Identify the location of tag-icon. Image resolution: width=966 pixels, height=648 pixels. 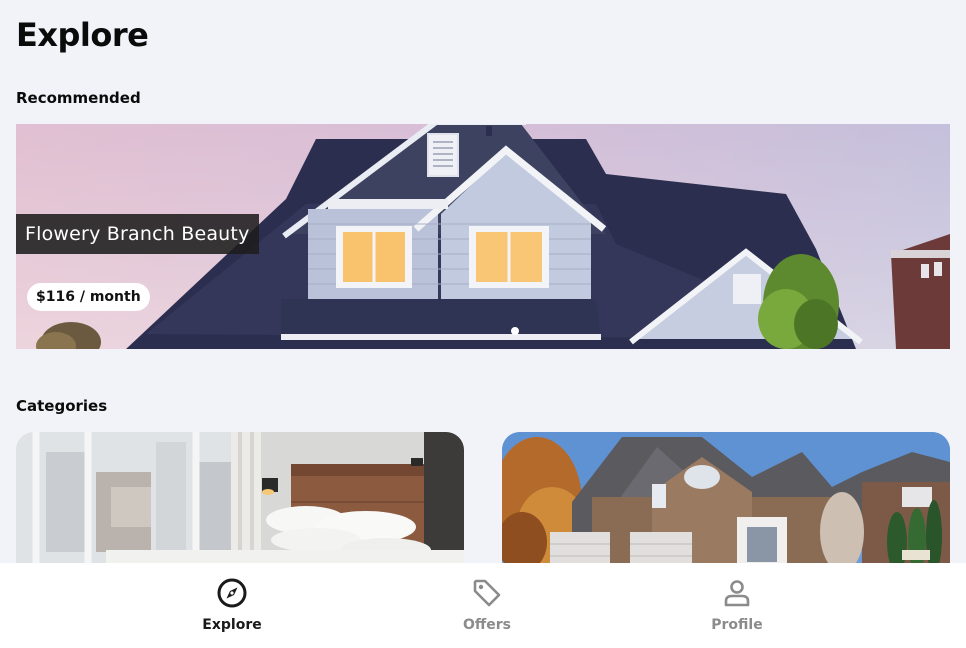
(487, 593).